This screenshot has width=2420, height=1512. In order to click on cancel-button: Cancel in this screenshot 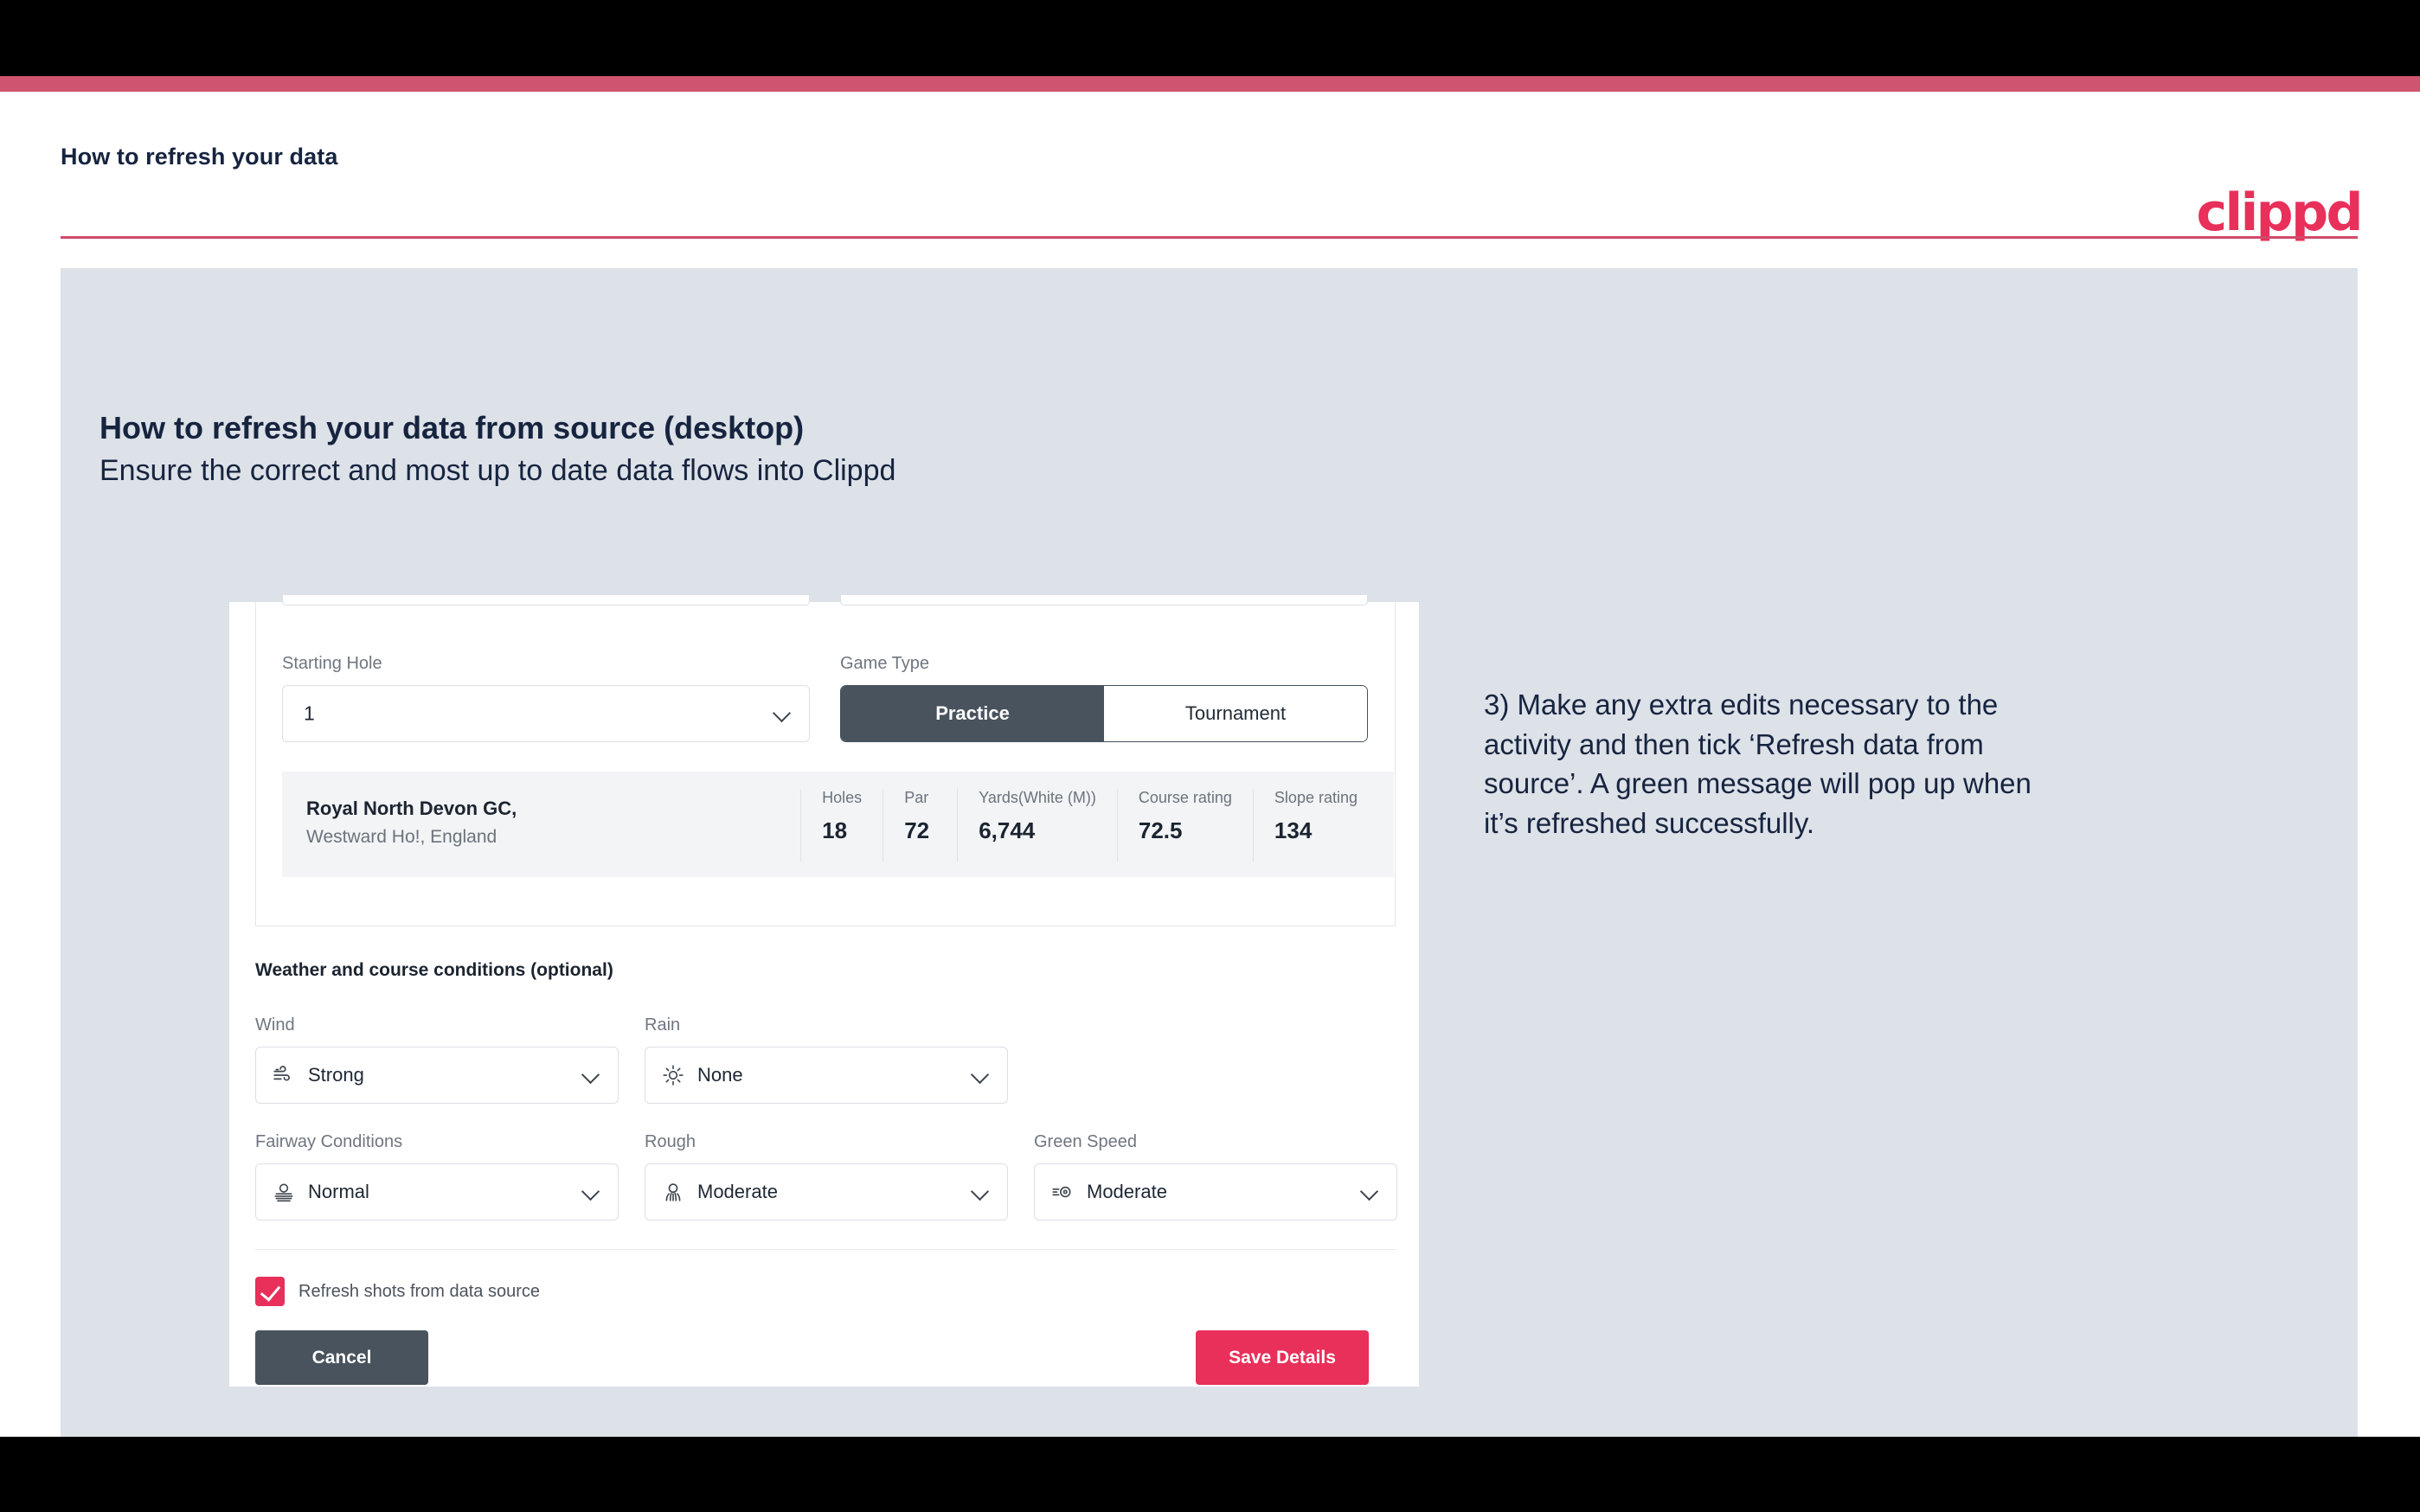, I will do `click(341, 1357)`.